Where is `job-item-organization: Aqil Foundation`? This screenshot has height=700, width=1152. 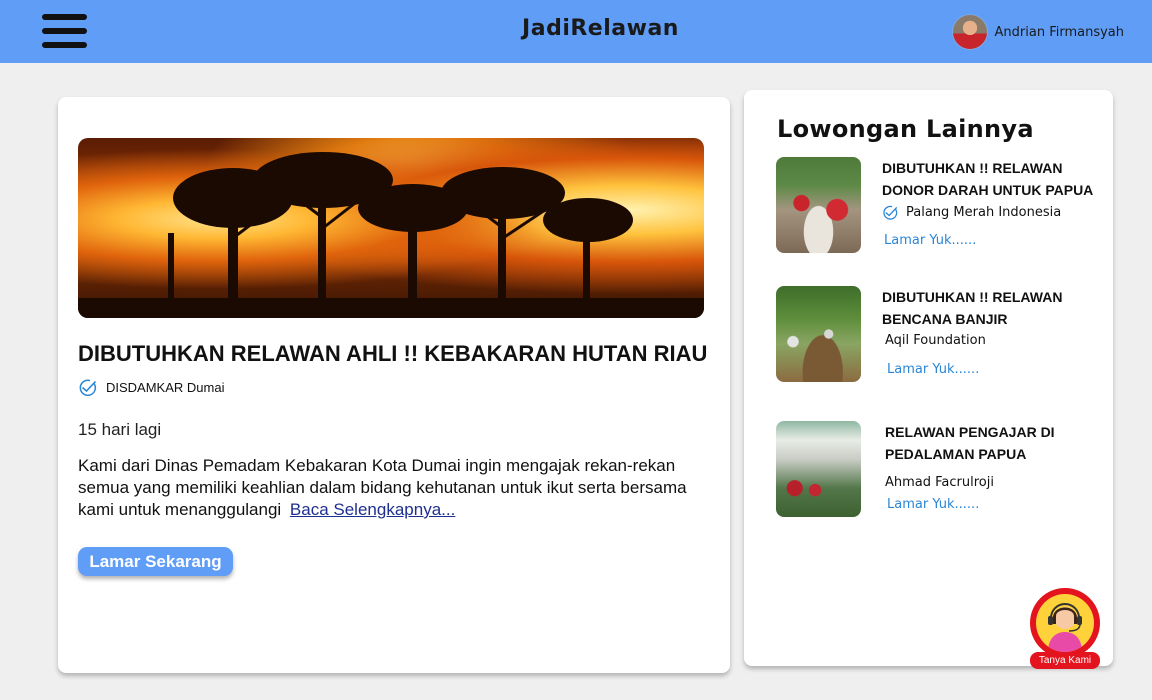 job-item-organization: Aqil Foundation is located at coordinates (935, 340).